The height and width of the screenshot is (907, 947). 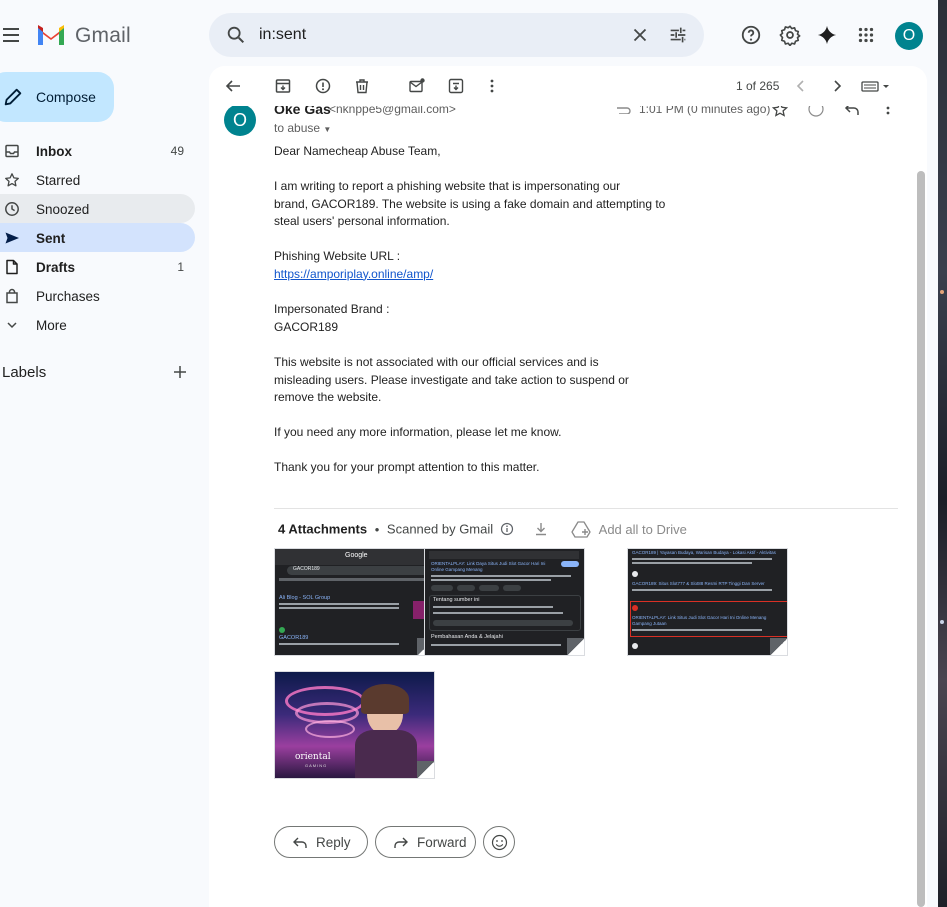 I want to click on download-all-icon, so click(x=541, y=529).